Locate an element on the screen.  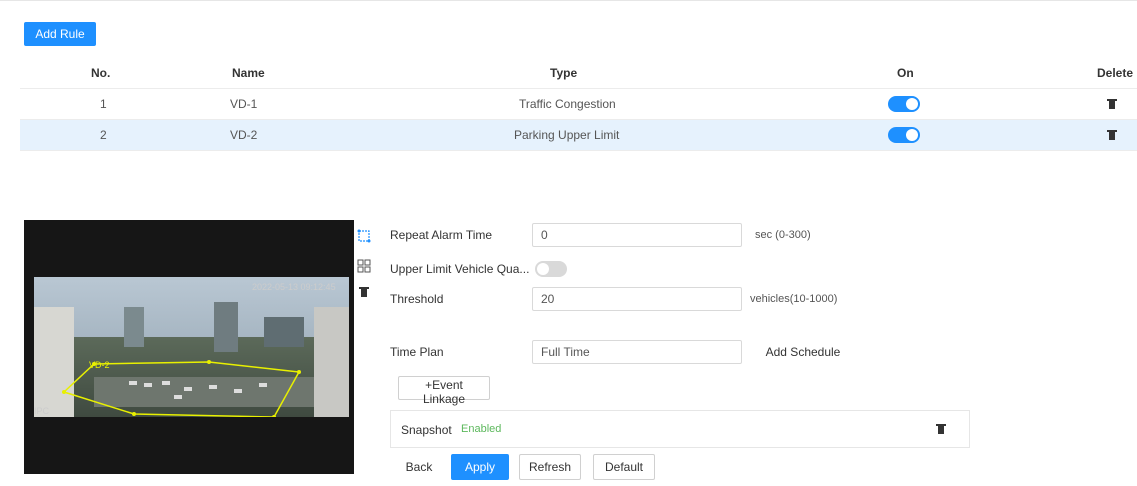
snapshot-status: Enabled is located at coordinates (481, 429).